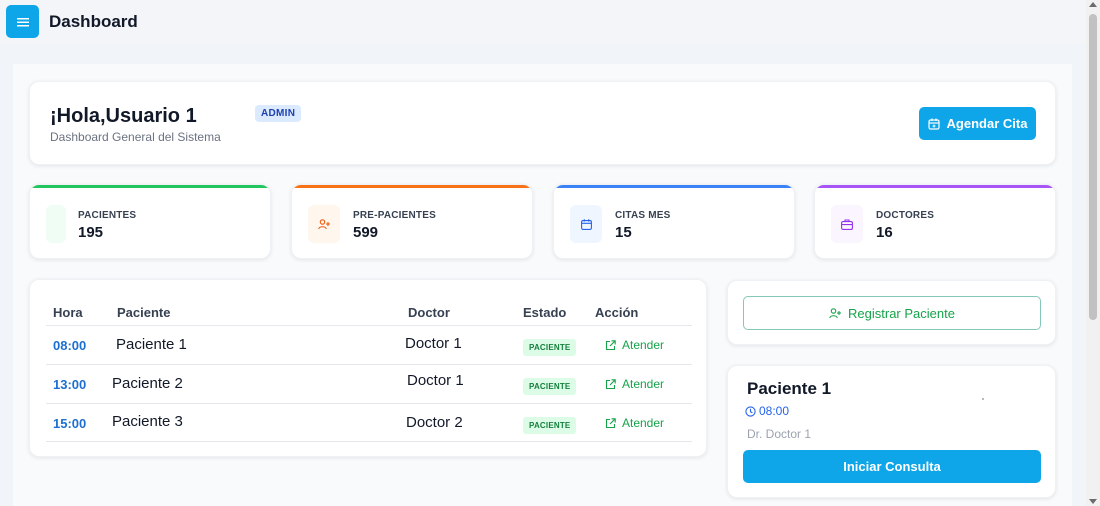  What do you see at coordinates (623, 232) in the screenshot?
I see `stat-value: 15` at bounding box center [623, 232].